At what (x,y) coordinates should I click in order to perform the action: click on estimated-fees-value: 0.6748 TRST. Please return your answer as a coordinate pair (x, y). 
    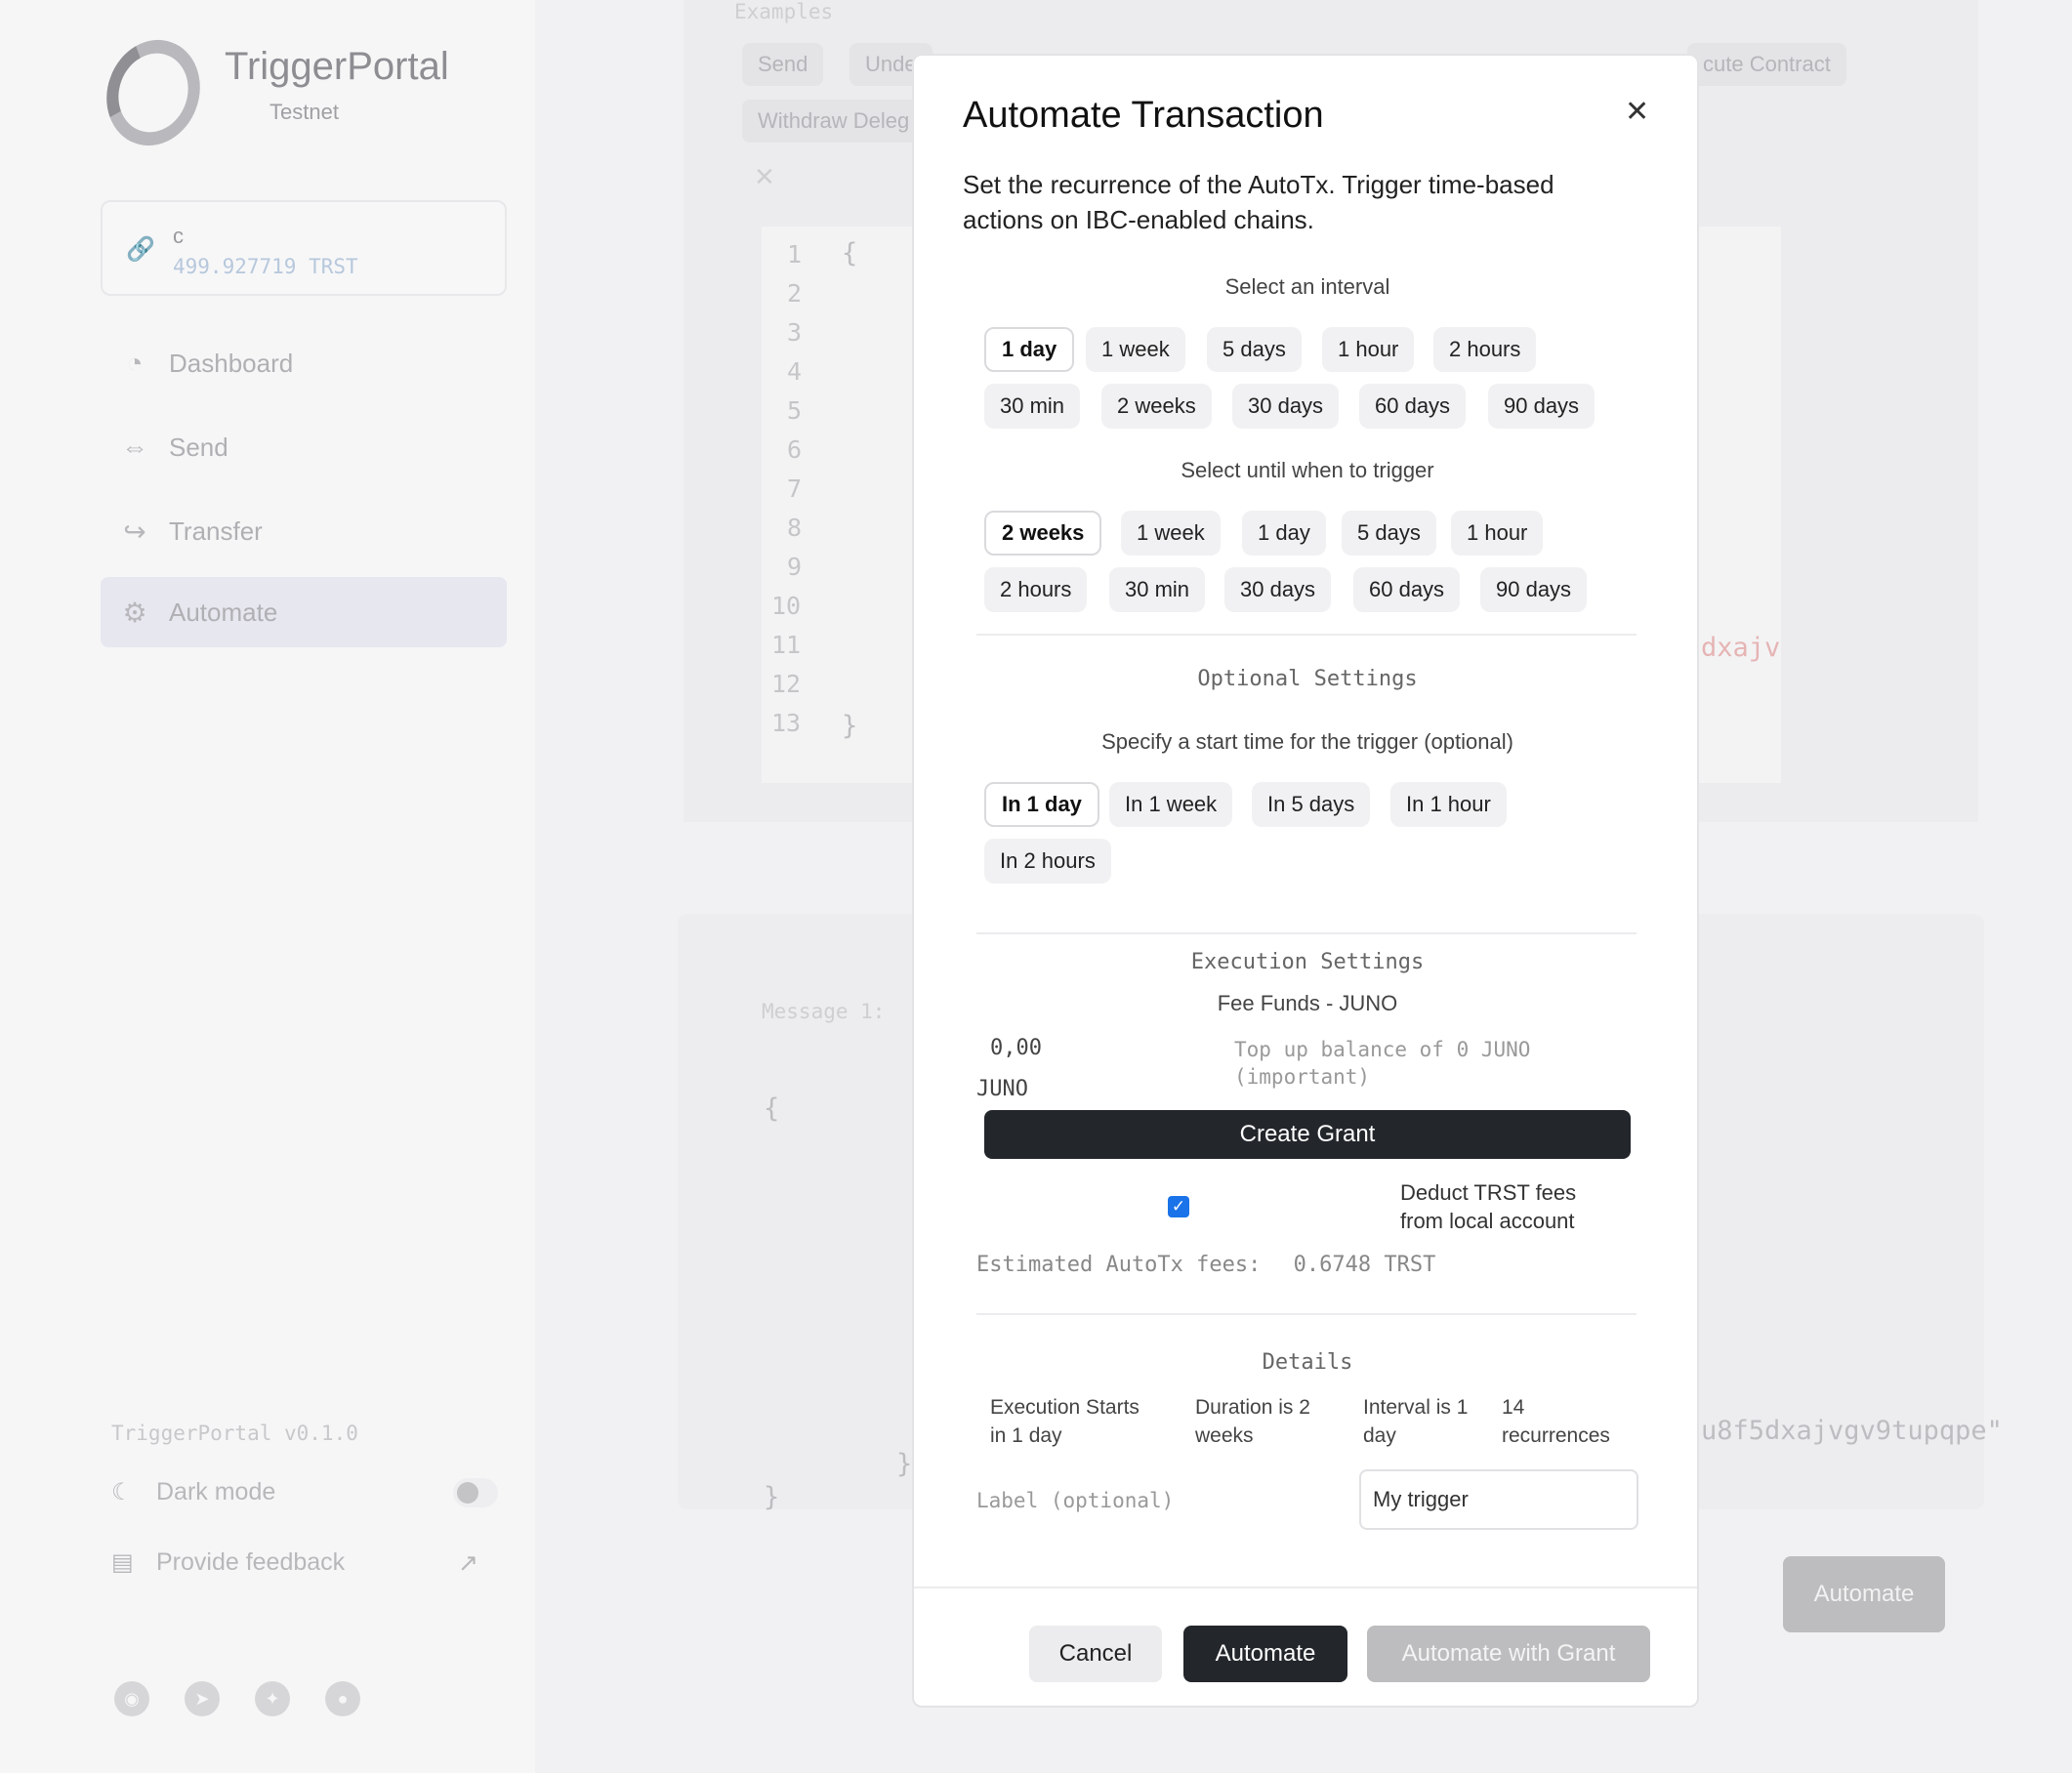
    Looking at the image, I should click on (1364, 1265).